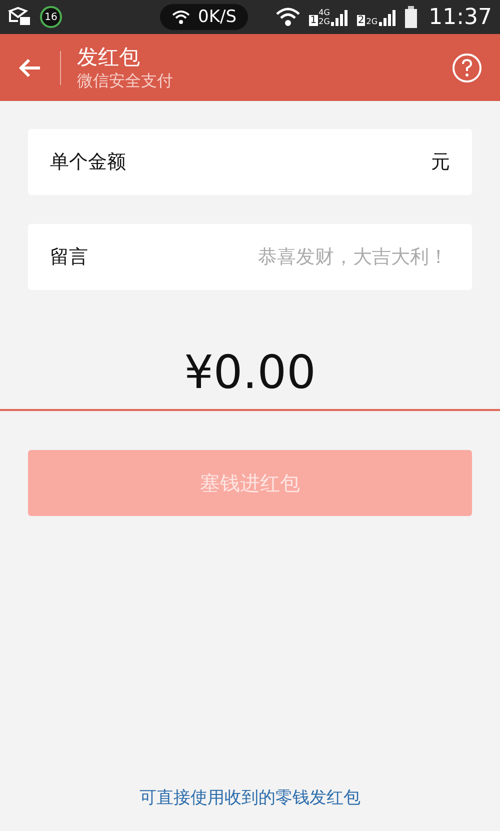 The height and width of the screenshot is (831, 500). I want to click on sim-number: 2, so click(361, 20).